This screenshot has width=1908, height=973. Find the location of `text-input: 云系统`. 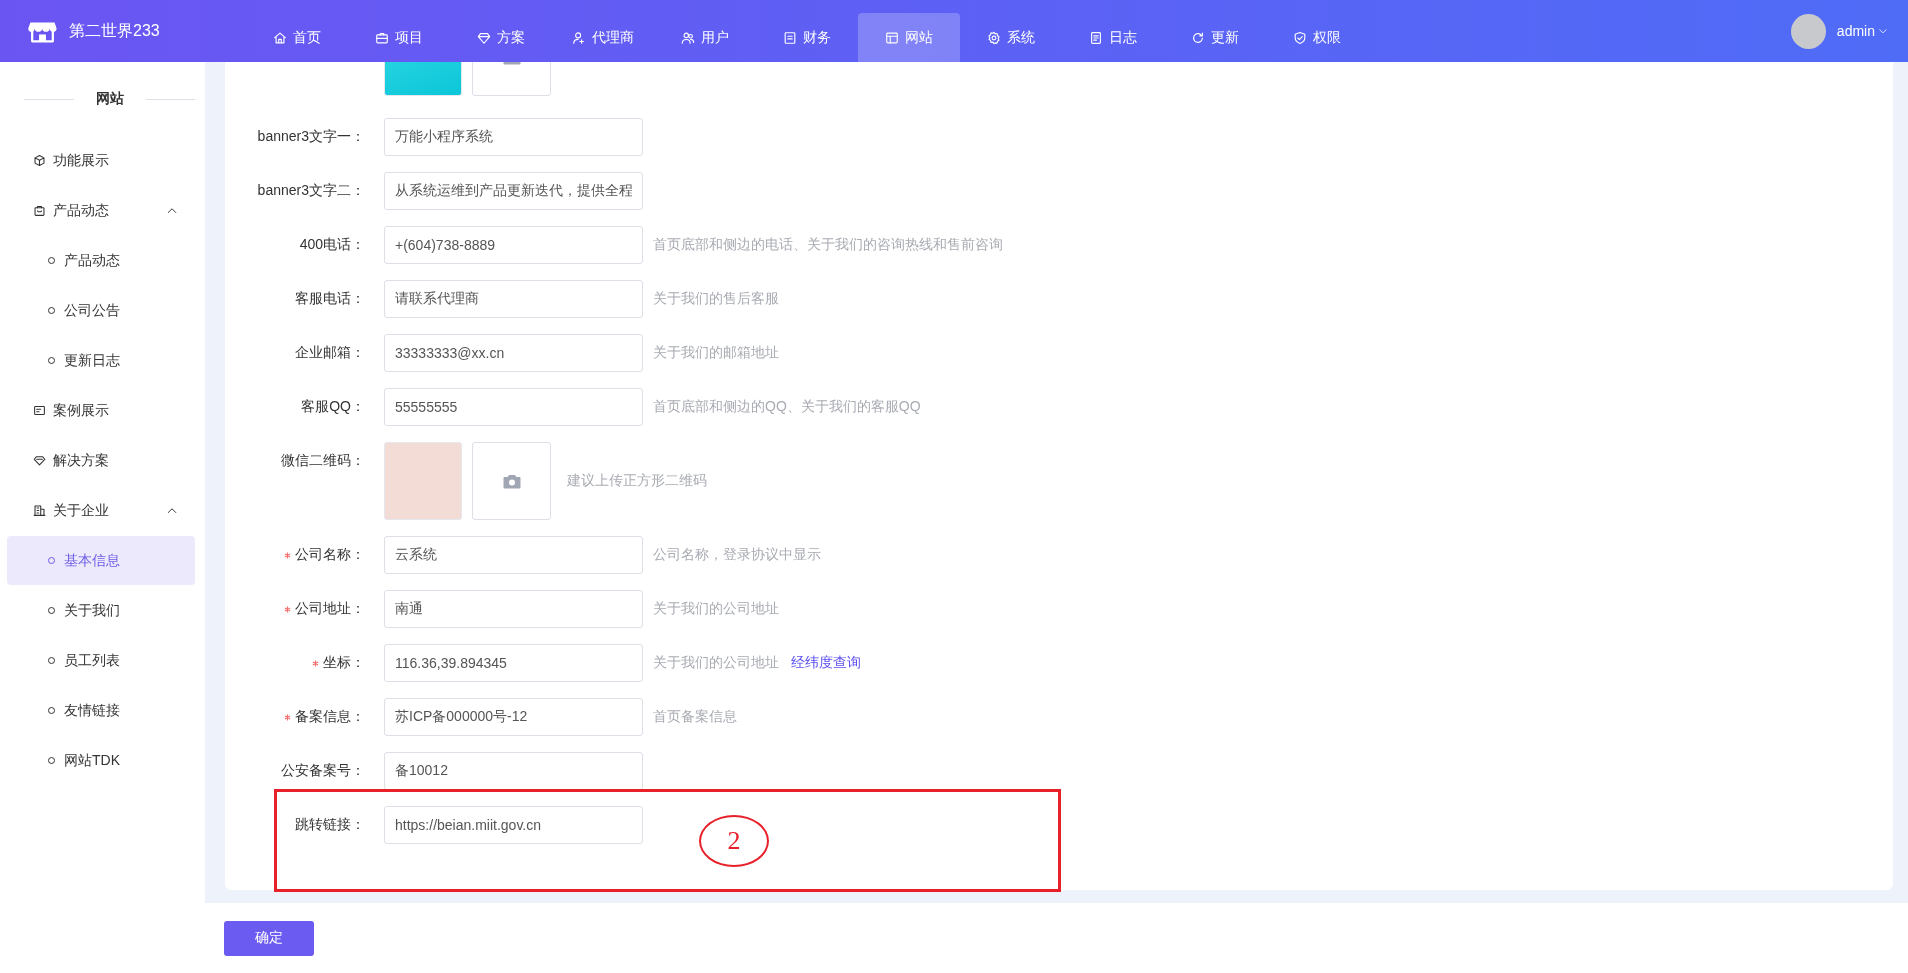

text-input: 云系统 is located at coordinates (513, 555).